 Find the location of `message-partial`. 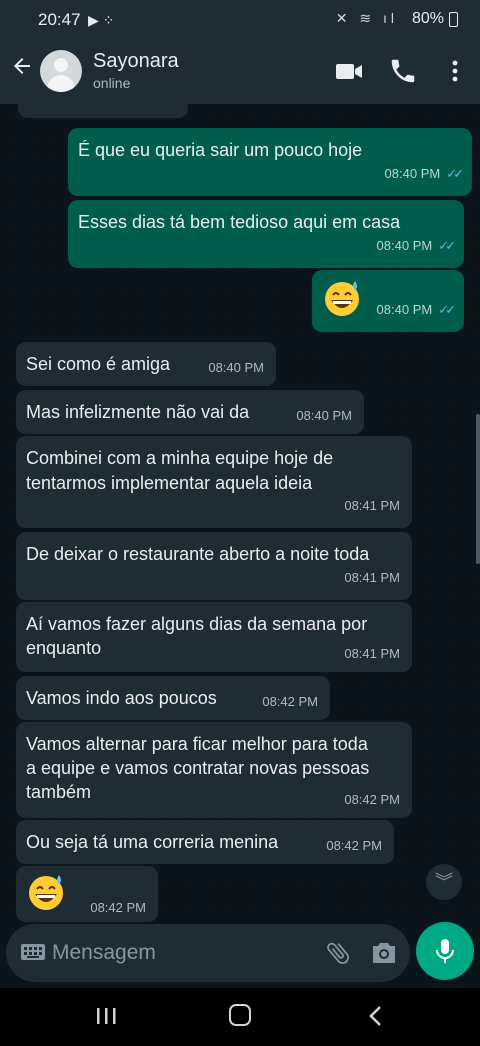

message-partial is located at coordinates (103, 111).